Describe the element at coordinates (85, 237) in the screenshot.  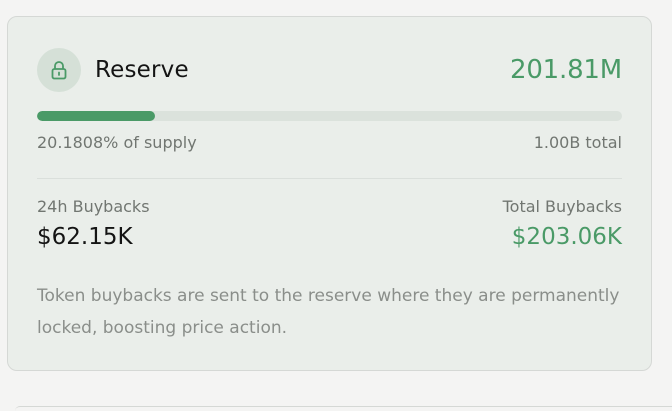
I see `day-buybacks-value: $62.15K` at that location.